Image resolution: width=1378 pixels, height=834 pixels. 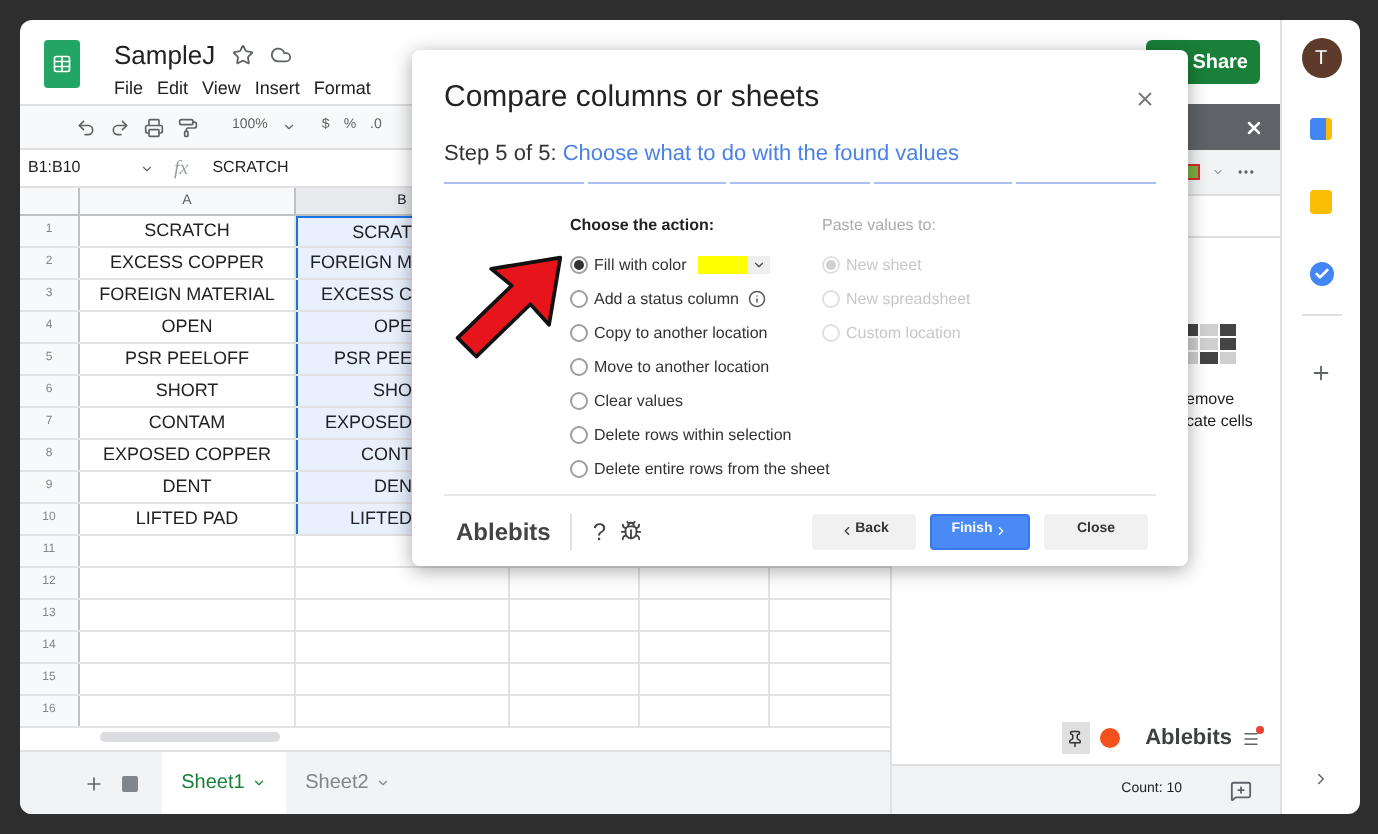 What do you see at coordinates (94, 783) in the screenshot?
I see `add-sheet-icon` at bounding box center [94, 783].